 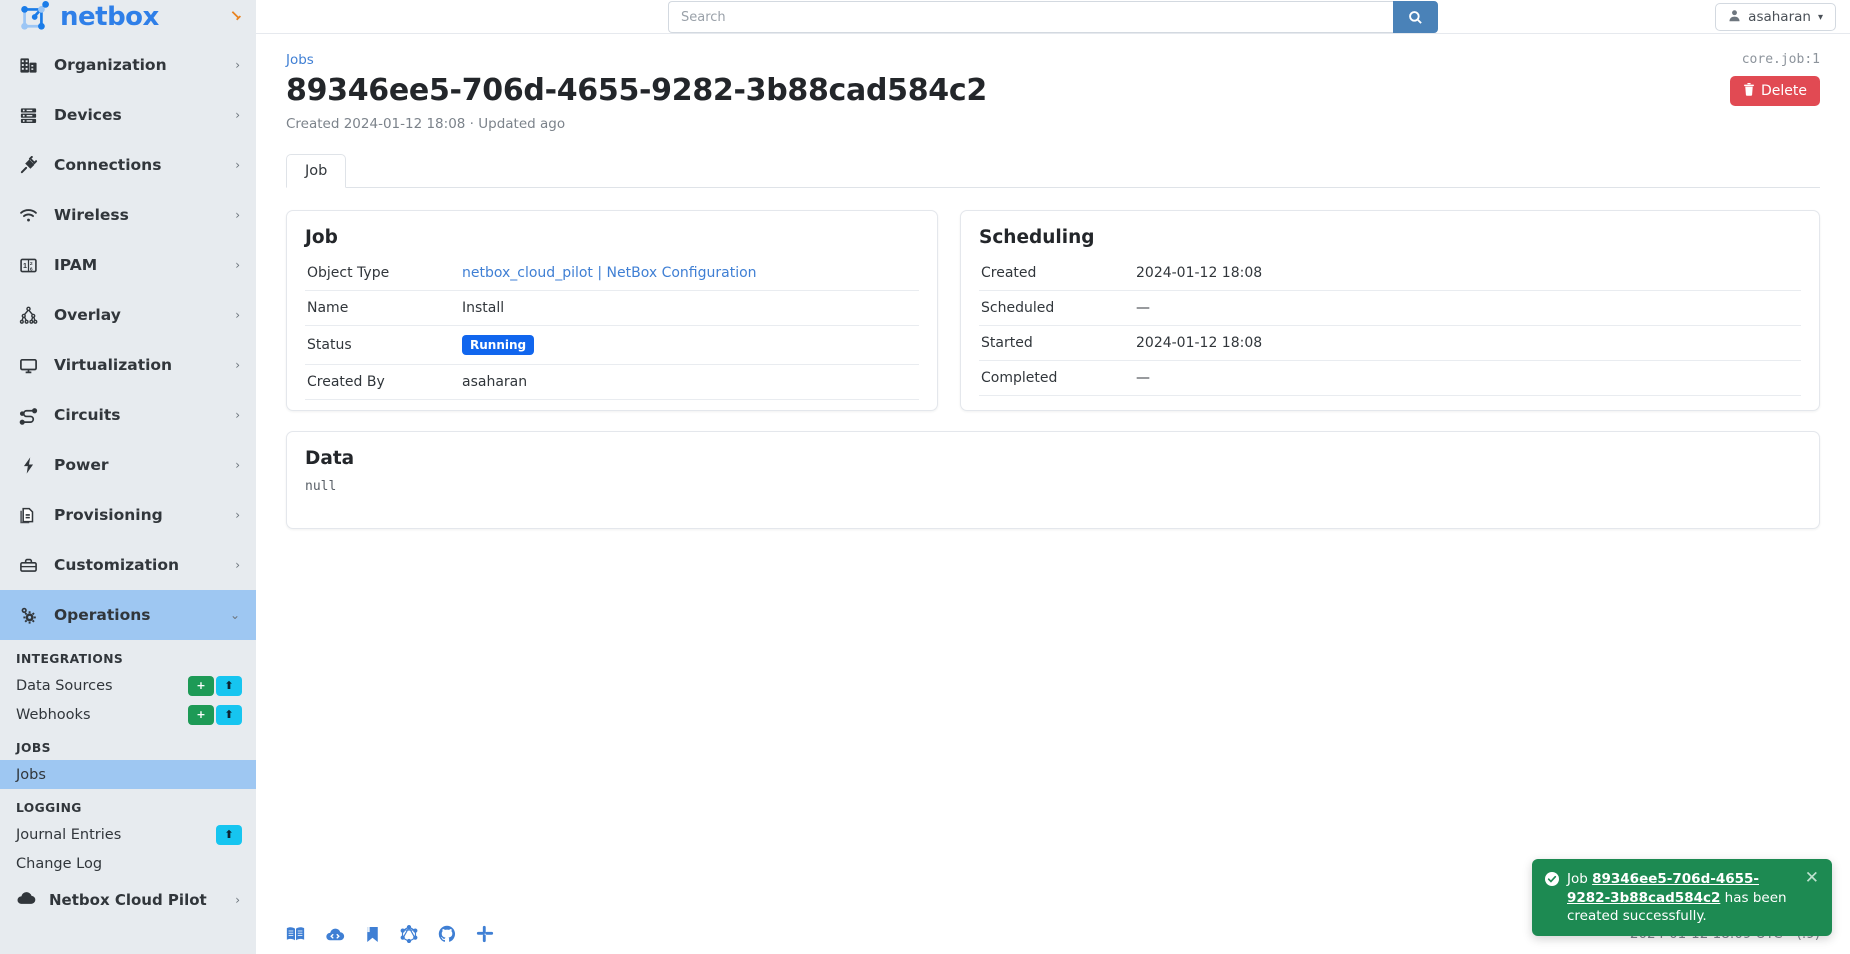 What do you see at coordinates (201, 714) in the screenshot?
I see `add-webhook-button: +` at bounding box center [201, 714].